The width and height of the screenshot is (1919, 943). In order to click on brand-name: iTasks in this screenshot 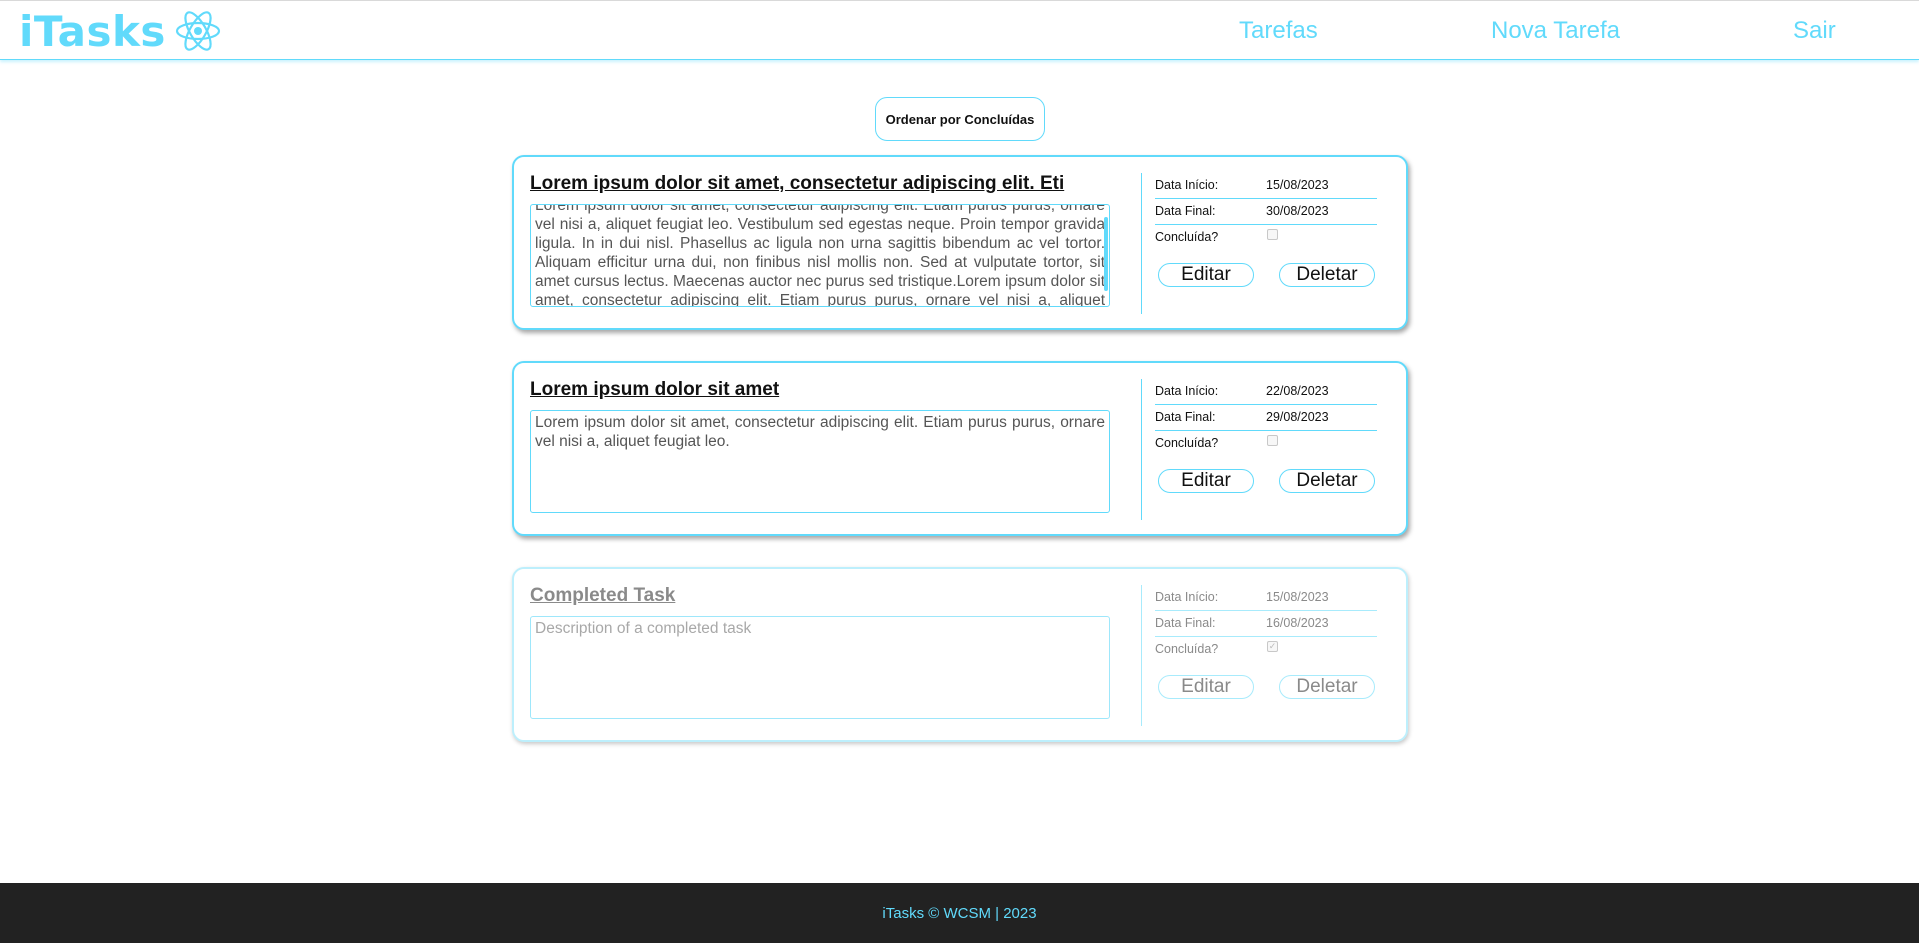, I will do `click(92, 31)`.